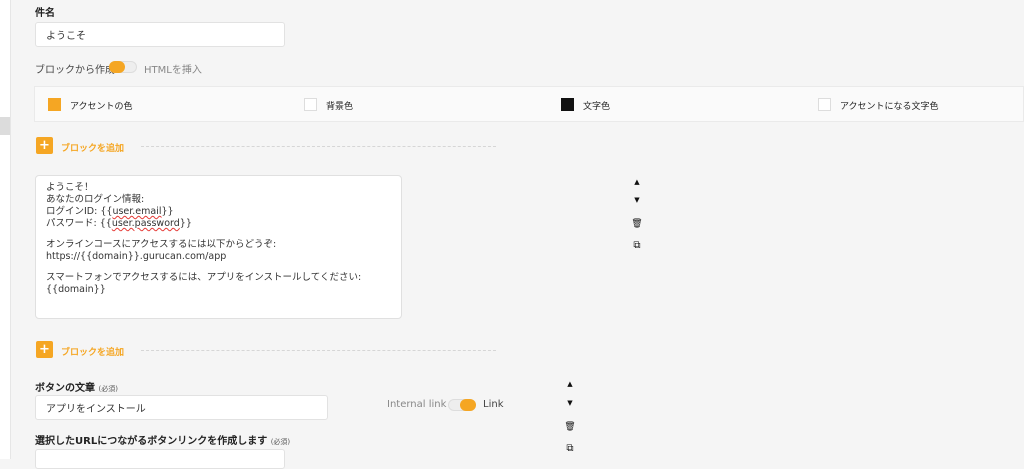  Describe the element at coordinates (889, 107) in the screenshot. I see `accent-text-color-label: アクセントになる文字色` at that location.